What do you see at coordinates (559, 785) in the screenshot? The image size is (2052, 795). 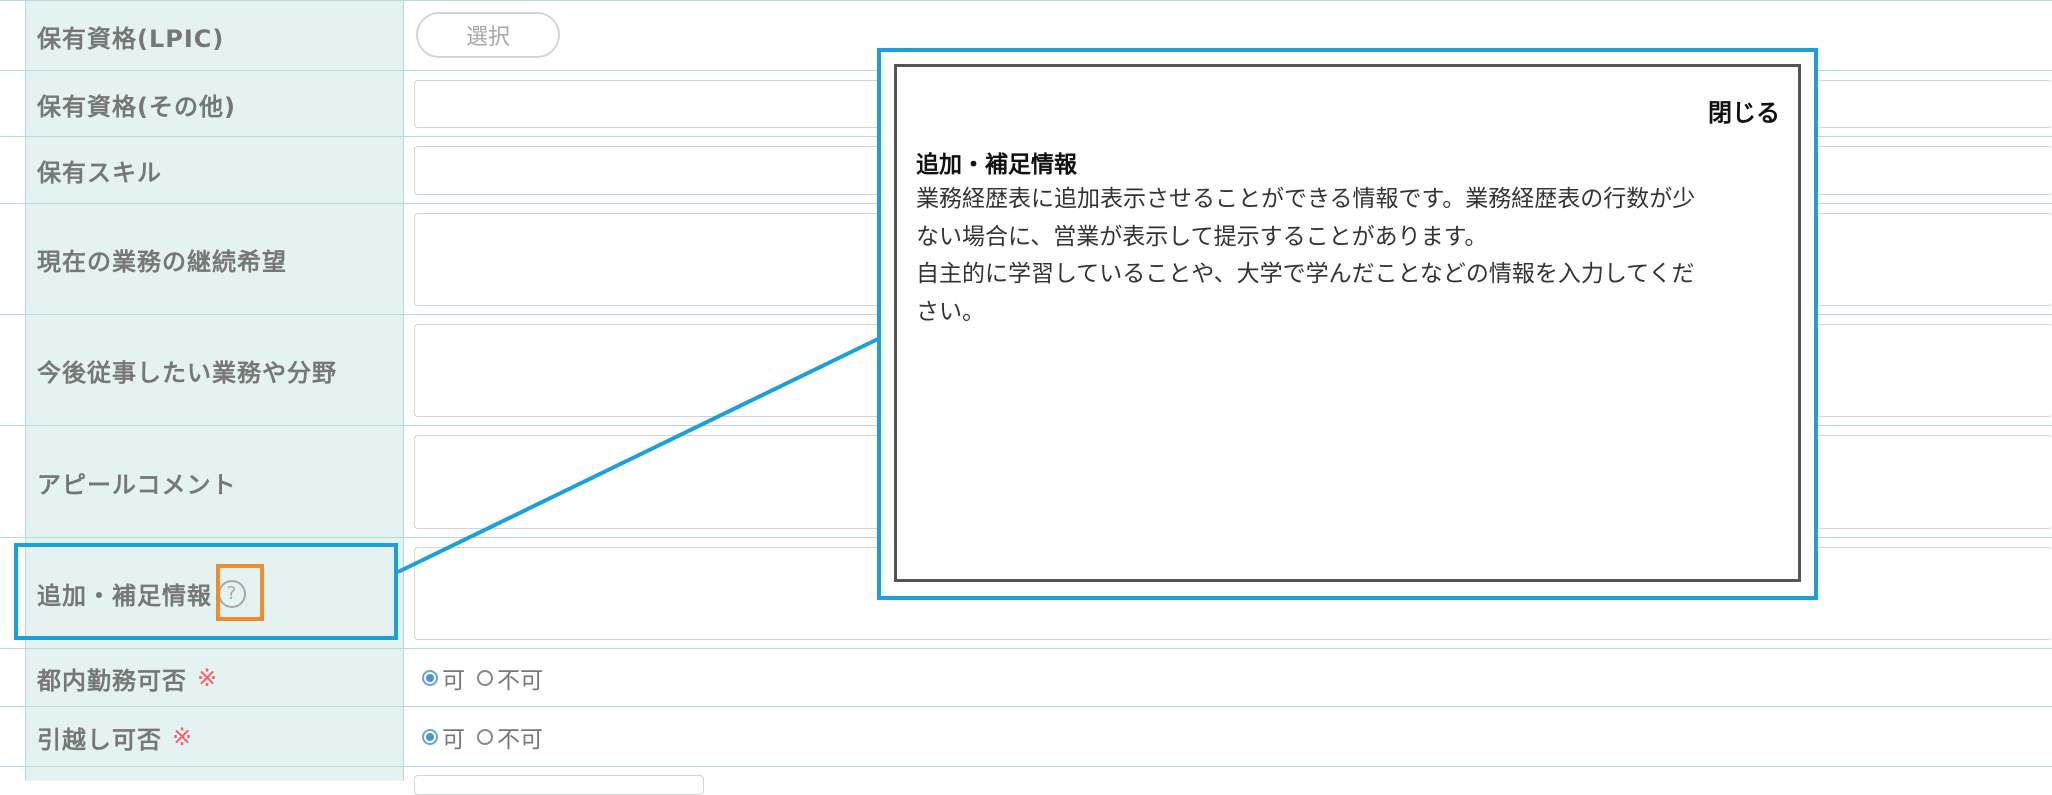 I see `next-row-input` at bounding box center [559, 785].